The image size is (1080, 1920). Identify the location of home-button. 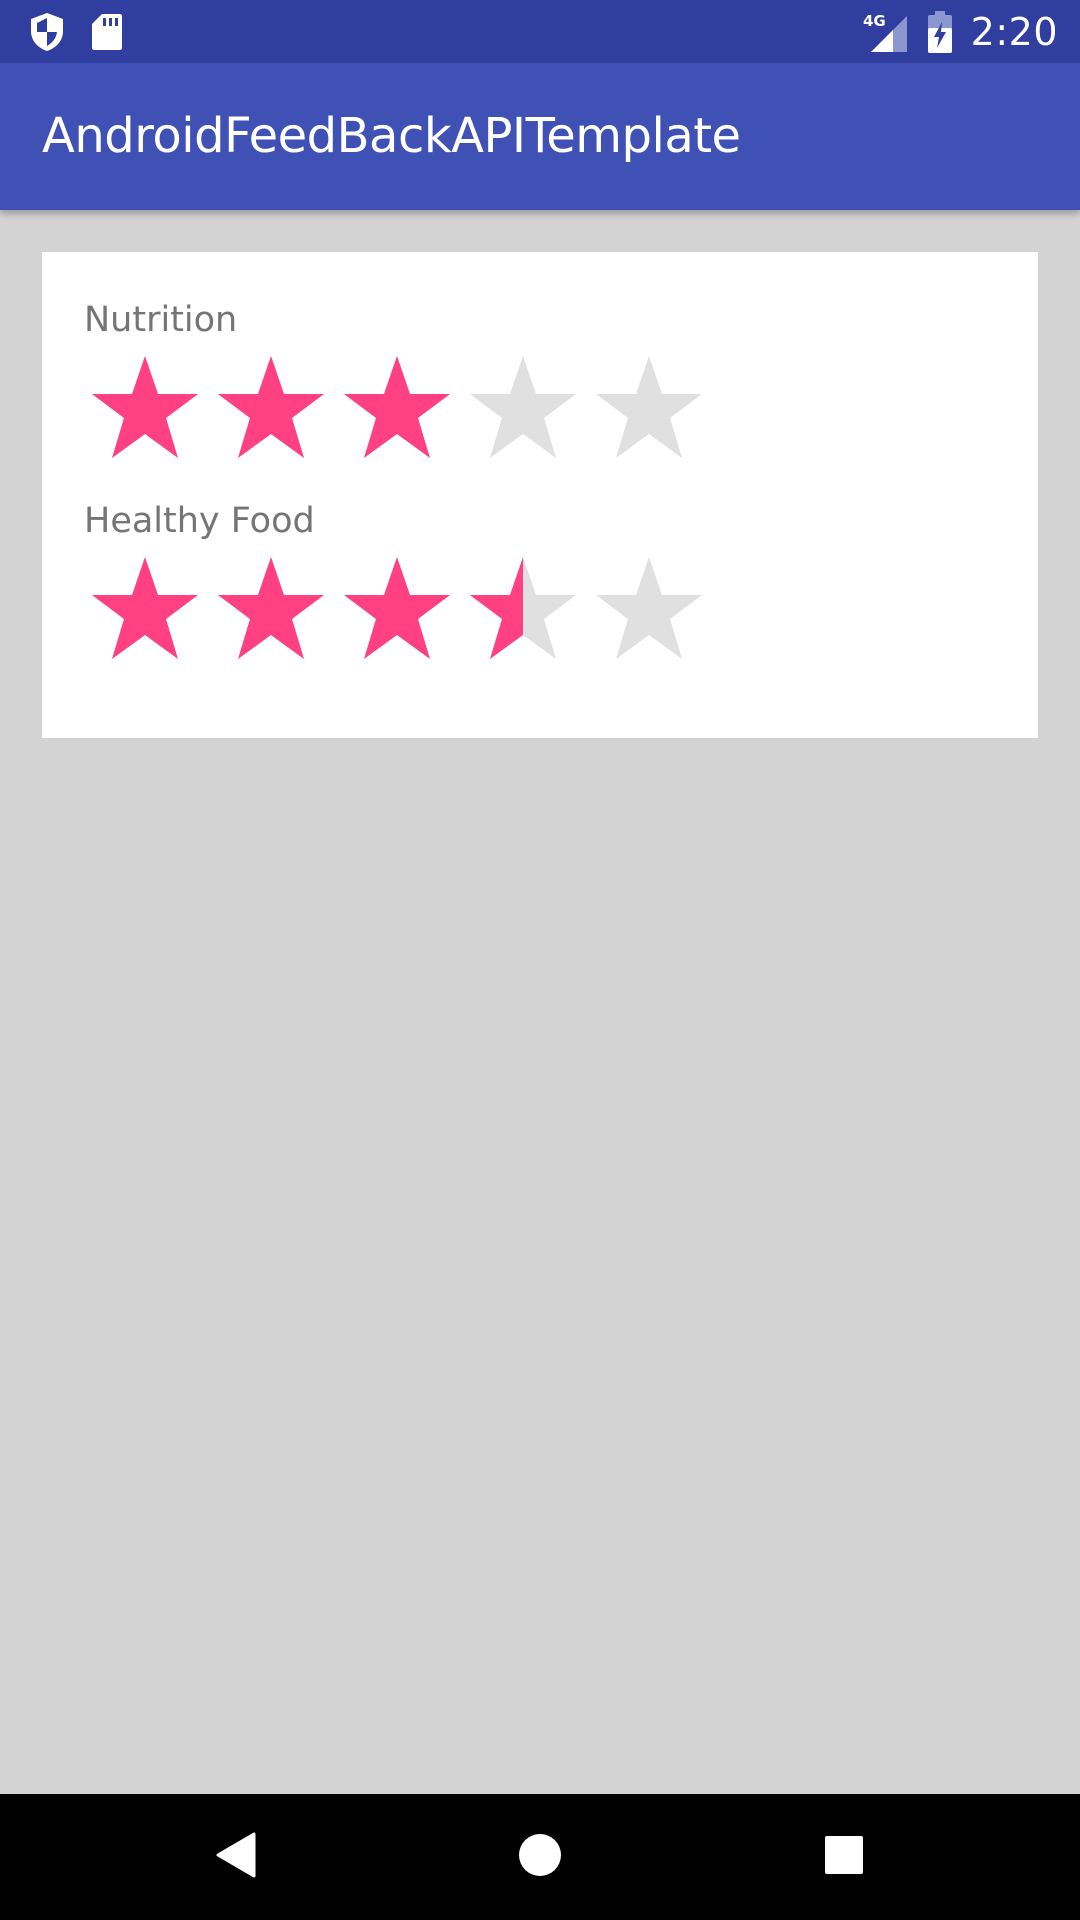
(540, 1857).